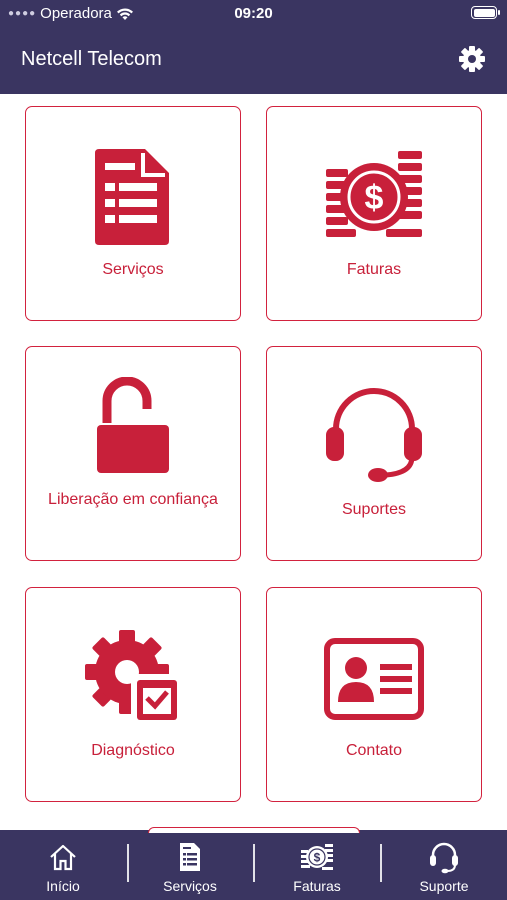 The width and height of the screenshot is (507, 900). What do you see at coordinates (317, 886) in the screenshot?
I see `tab-label: Faturas` at bounding box center [317, 886].